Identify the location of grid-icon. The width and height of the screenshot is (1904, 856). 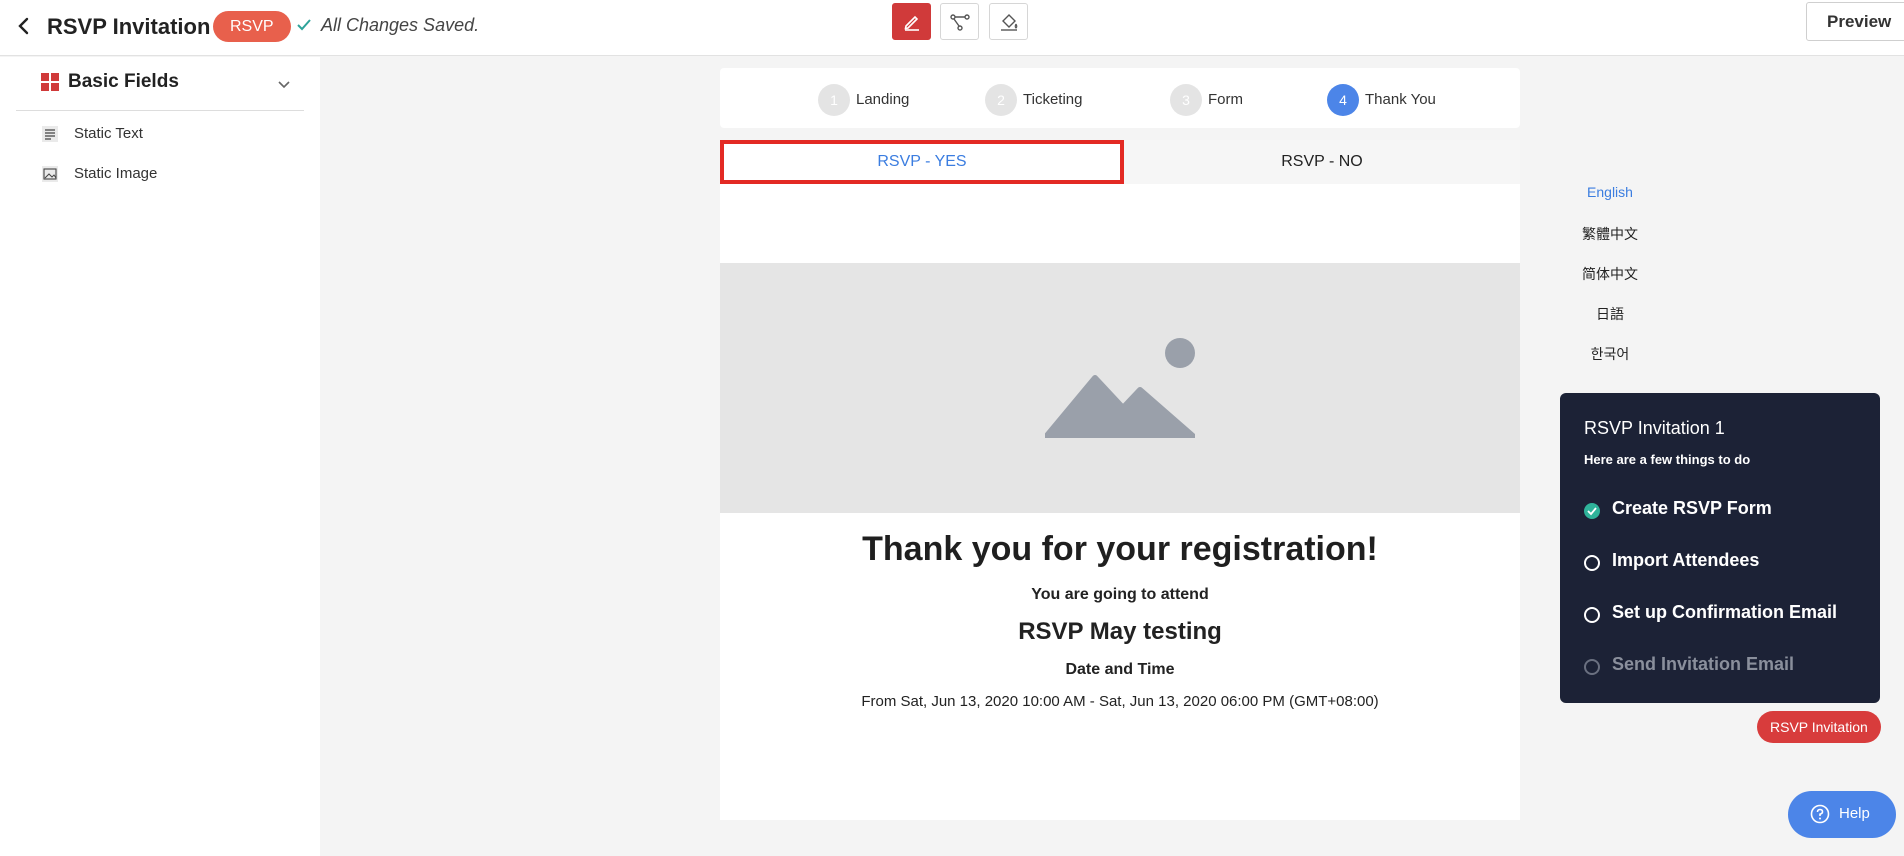
(50, 82).